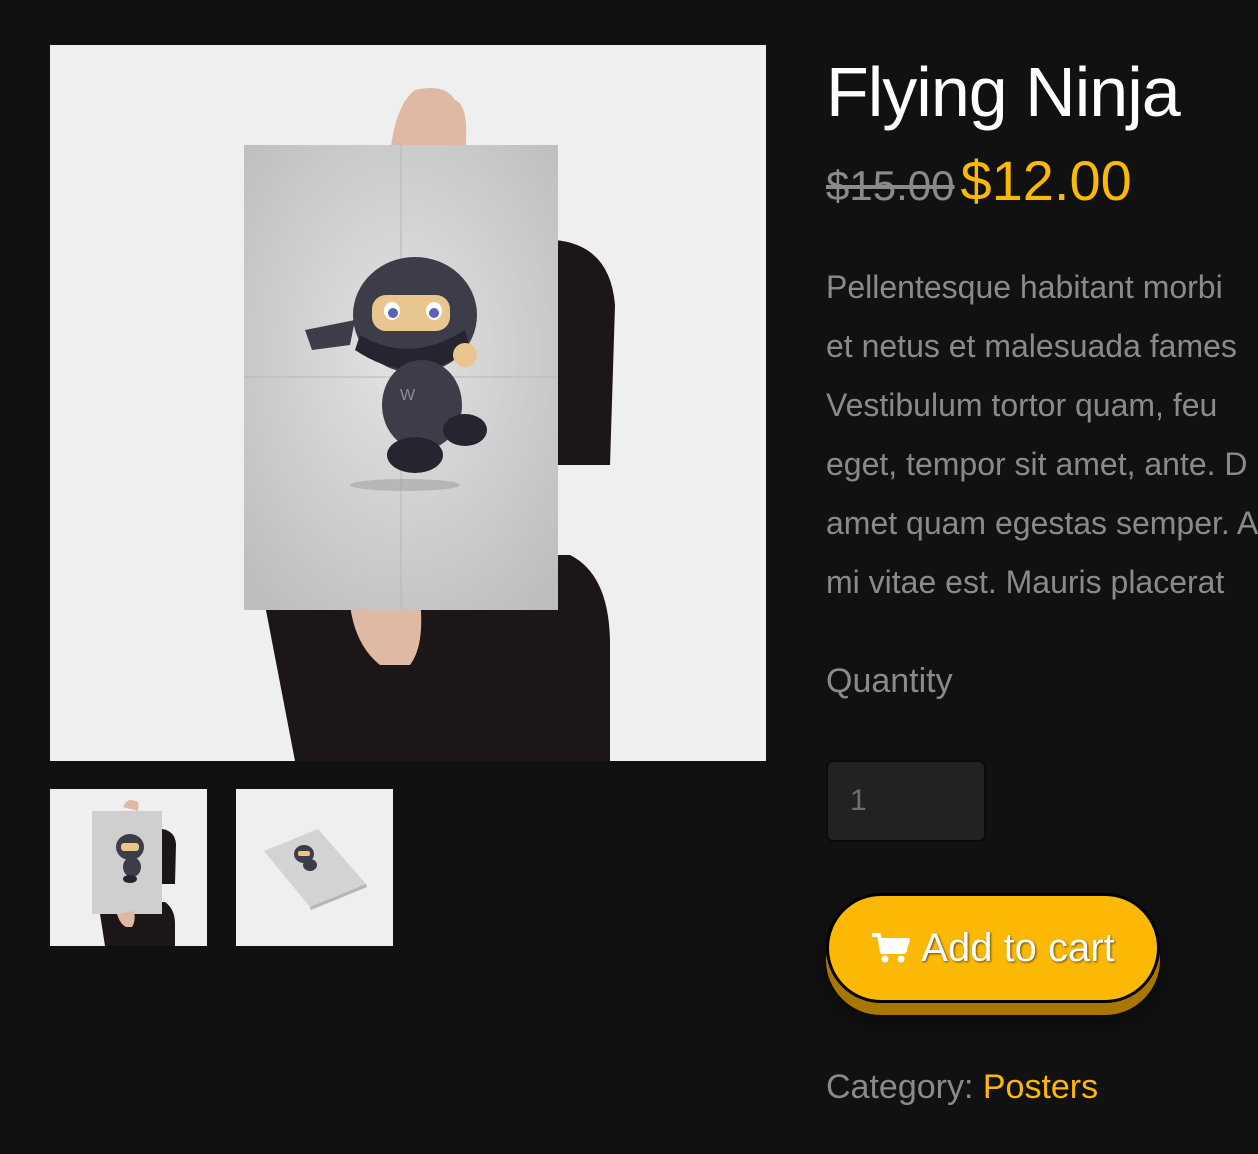  I want to click on product-meta-category: Category: Posters, so click(962, 1087).